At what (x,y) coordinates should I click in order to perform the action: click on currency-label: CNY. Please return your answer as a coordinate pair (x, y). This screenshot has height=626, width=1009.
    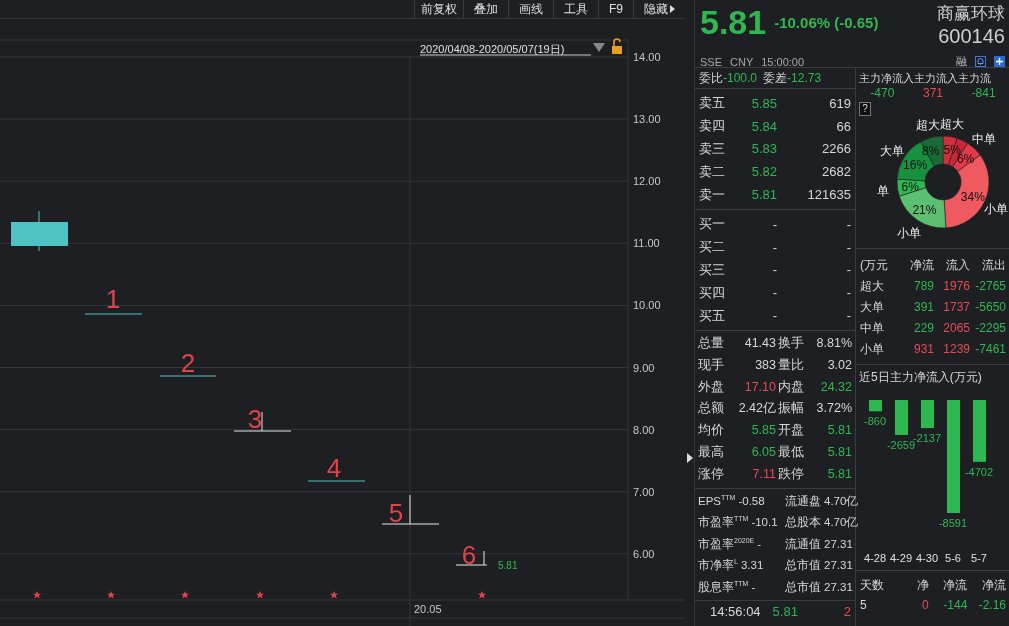
    Looking at the image, I should click on (742, 61).